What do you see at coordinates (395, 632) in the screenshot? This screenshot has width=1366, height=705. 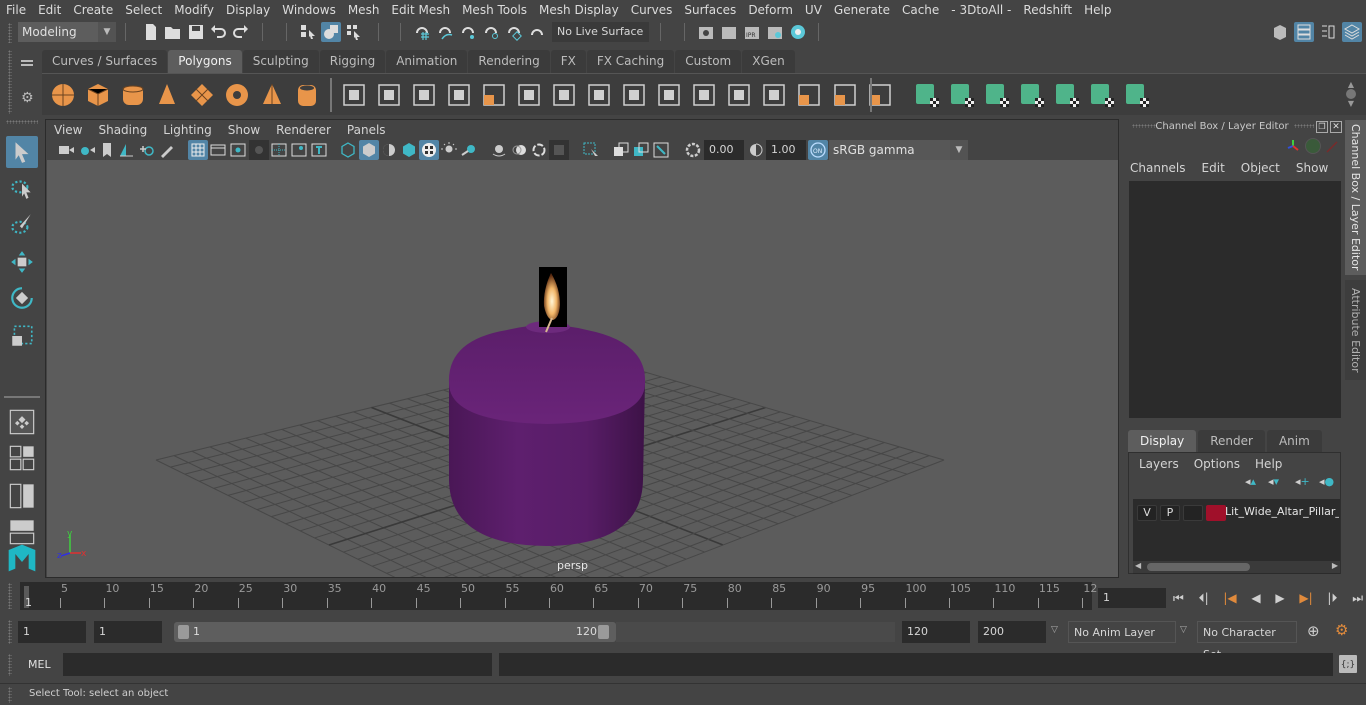 I see `range-slider: 1 120` at bounding box center [395, 632].